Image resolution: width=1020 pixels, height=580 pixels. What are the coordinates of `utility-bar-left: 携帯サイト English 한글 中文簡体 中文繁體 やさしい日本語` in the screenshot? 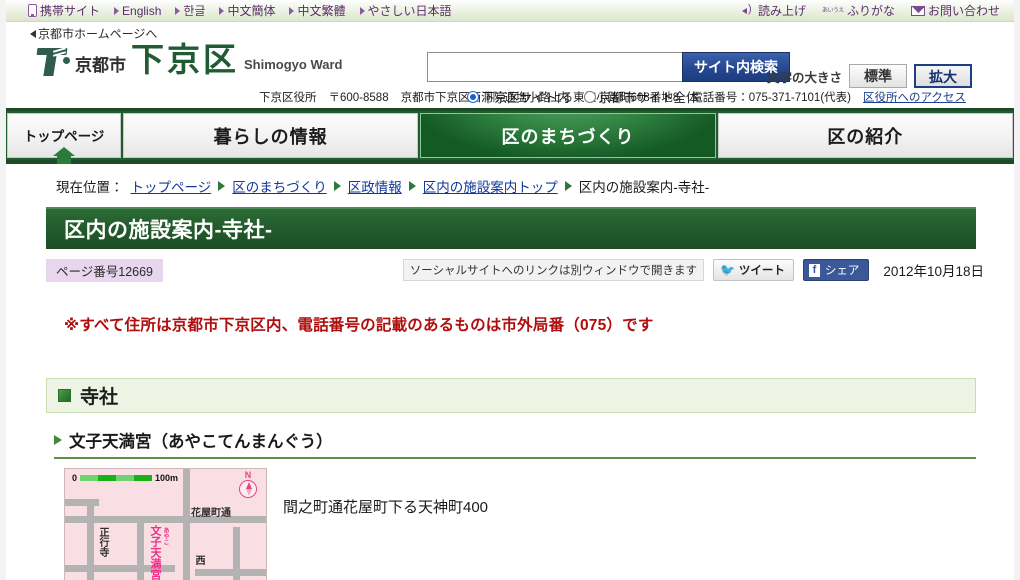 It's located at (240, 10).